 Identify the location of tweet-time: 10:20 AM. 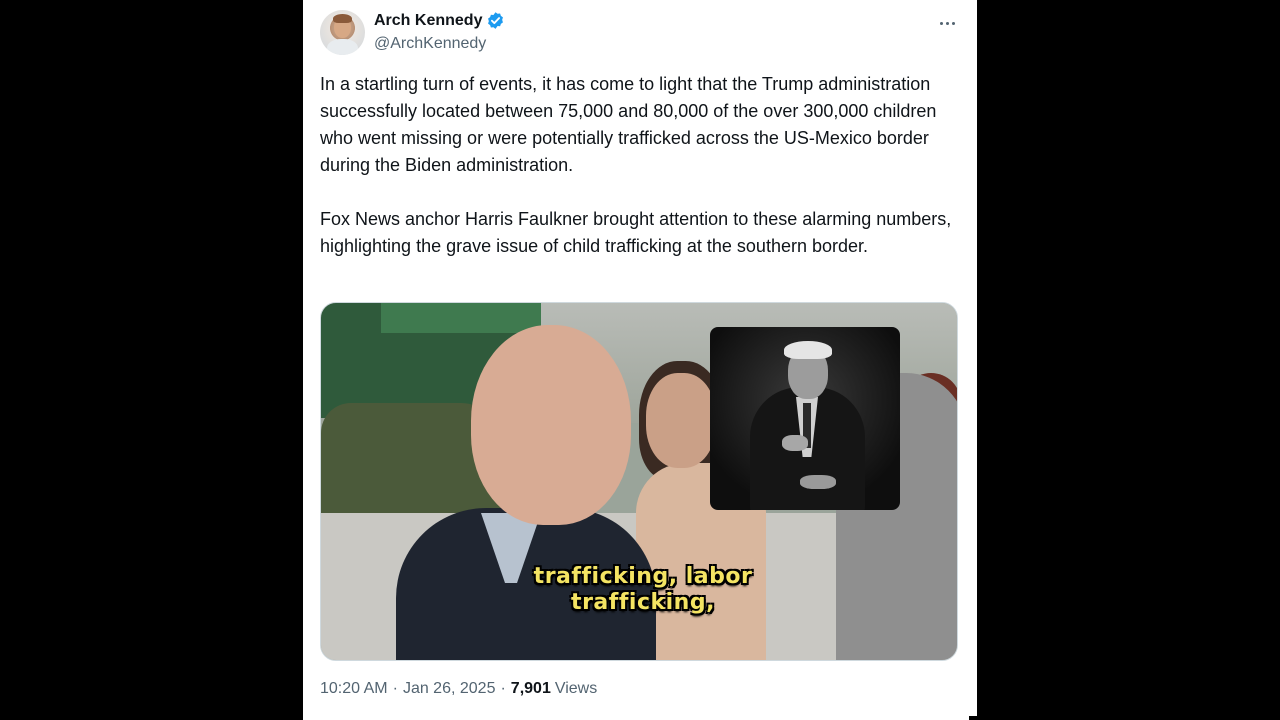
(354, 689).